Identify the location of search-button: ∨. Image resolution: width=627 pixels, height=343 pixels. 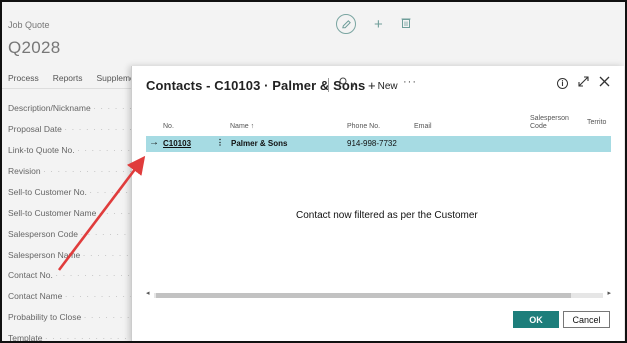
(346, 83).